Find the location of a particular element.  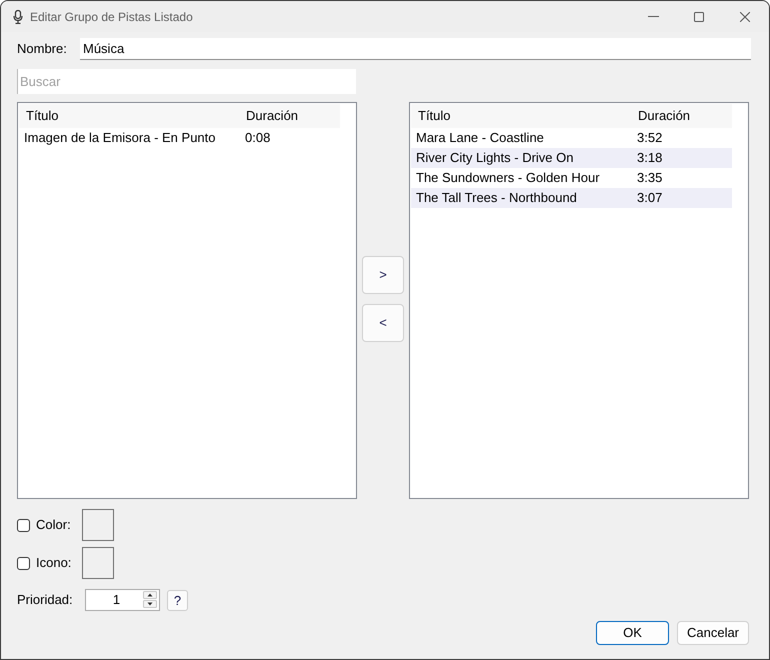

dialog-button: Cancelar is located at coordinates (713, 633).